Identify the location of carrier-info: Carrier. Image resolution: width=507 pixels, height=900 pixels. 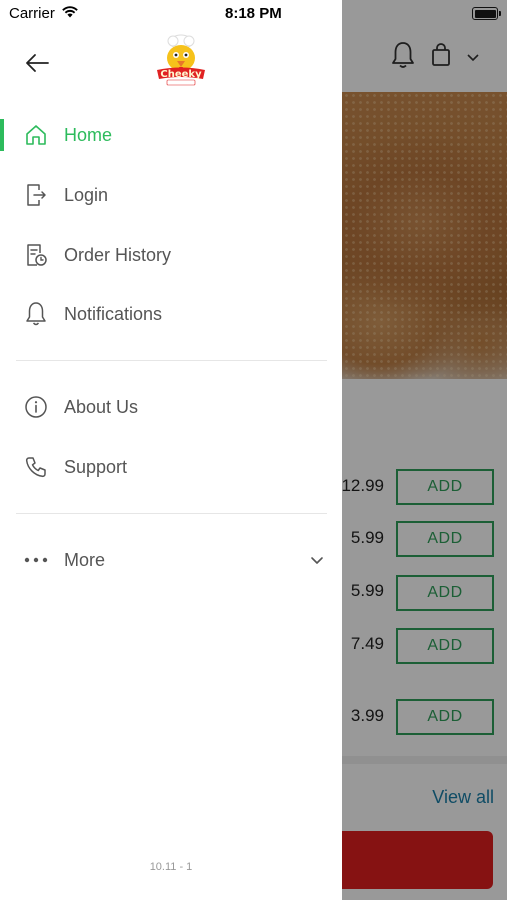
(44, 13).